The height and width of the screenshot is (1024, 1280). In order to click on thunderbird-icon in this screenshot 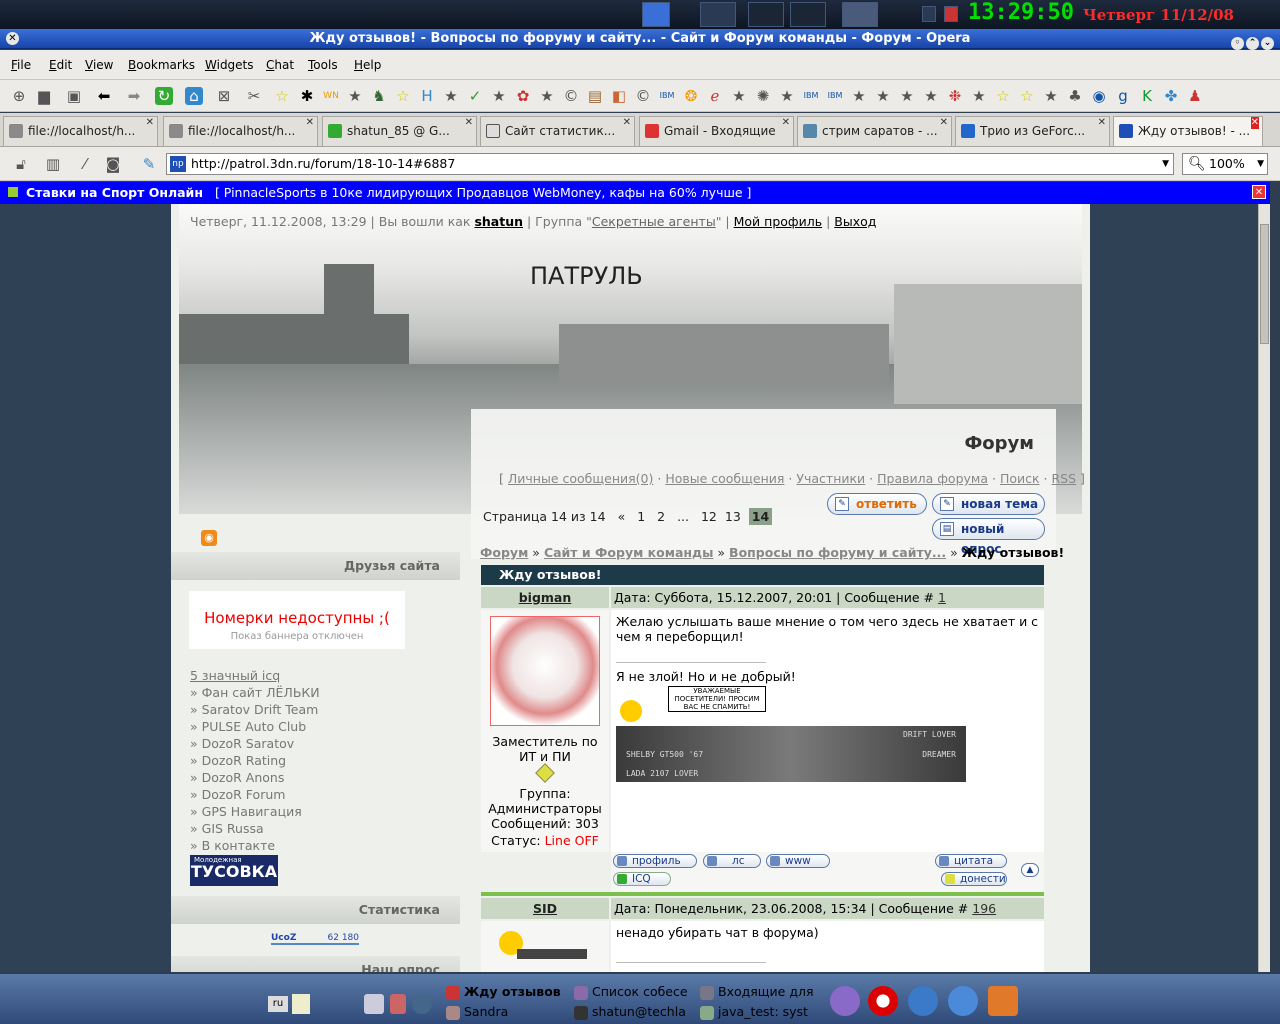, I will do `click(923, 1001)`.